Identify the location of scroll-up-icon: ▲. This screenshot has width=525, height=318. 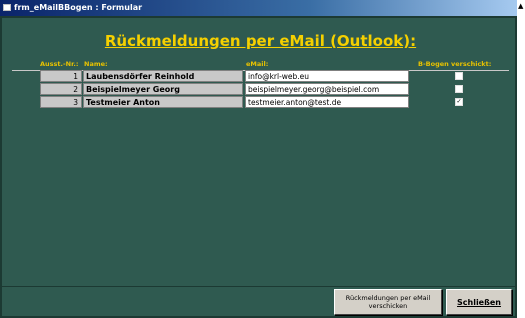
(520, 6).